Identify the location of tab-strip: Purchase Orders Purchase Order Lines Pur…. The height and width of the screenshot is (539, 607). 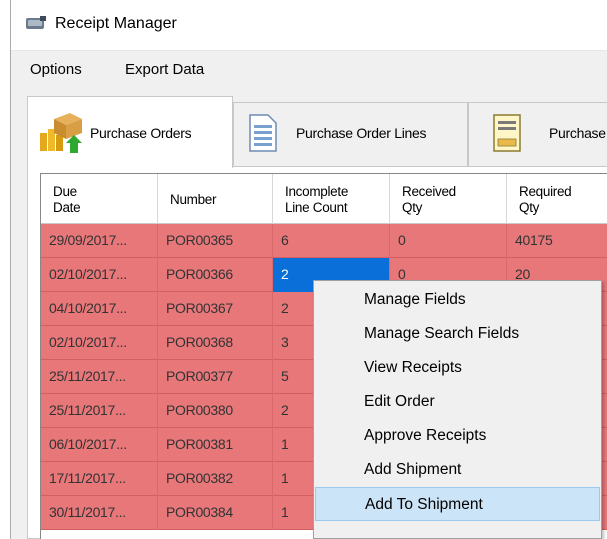
(309, 128).